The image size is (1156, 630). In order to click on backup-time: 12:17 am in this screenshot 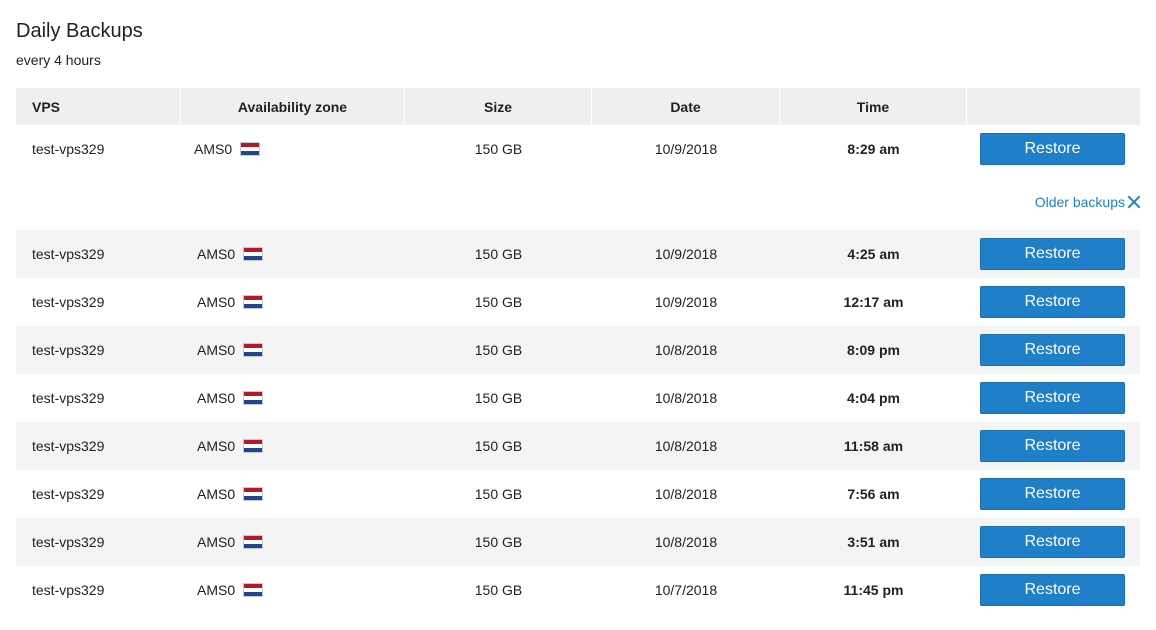, I will do `click(873, 302)`.